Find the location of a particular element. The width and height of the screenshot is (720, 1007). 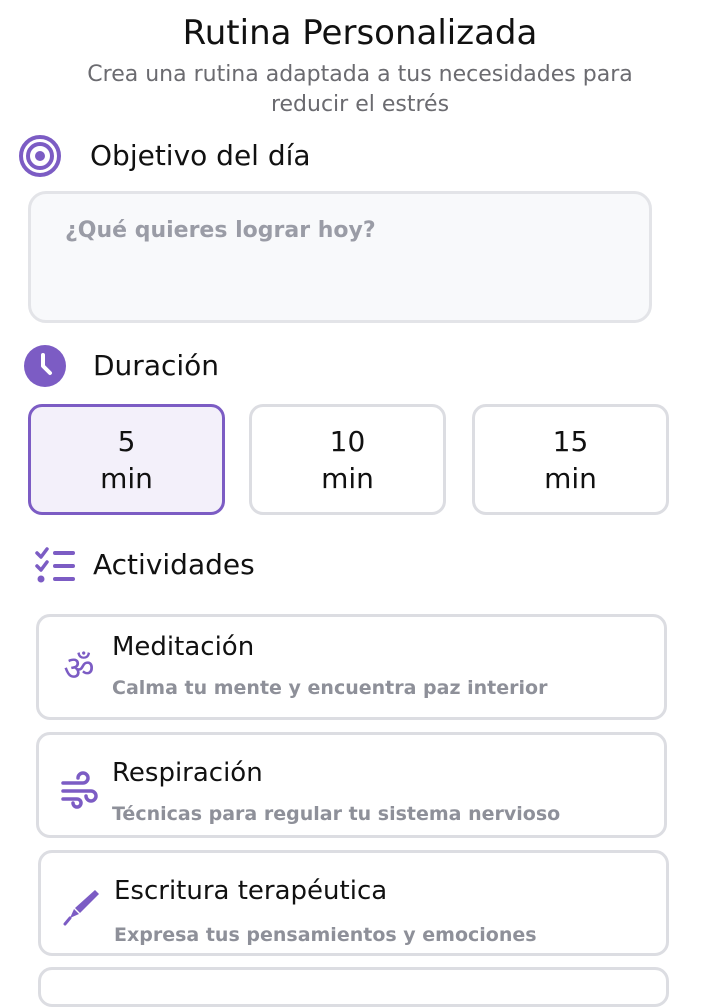

subtitle-line-2: reducir el estrés is located at coordinates (360, 104).